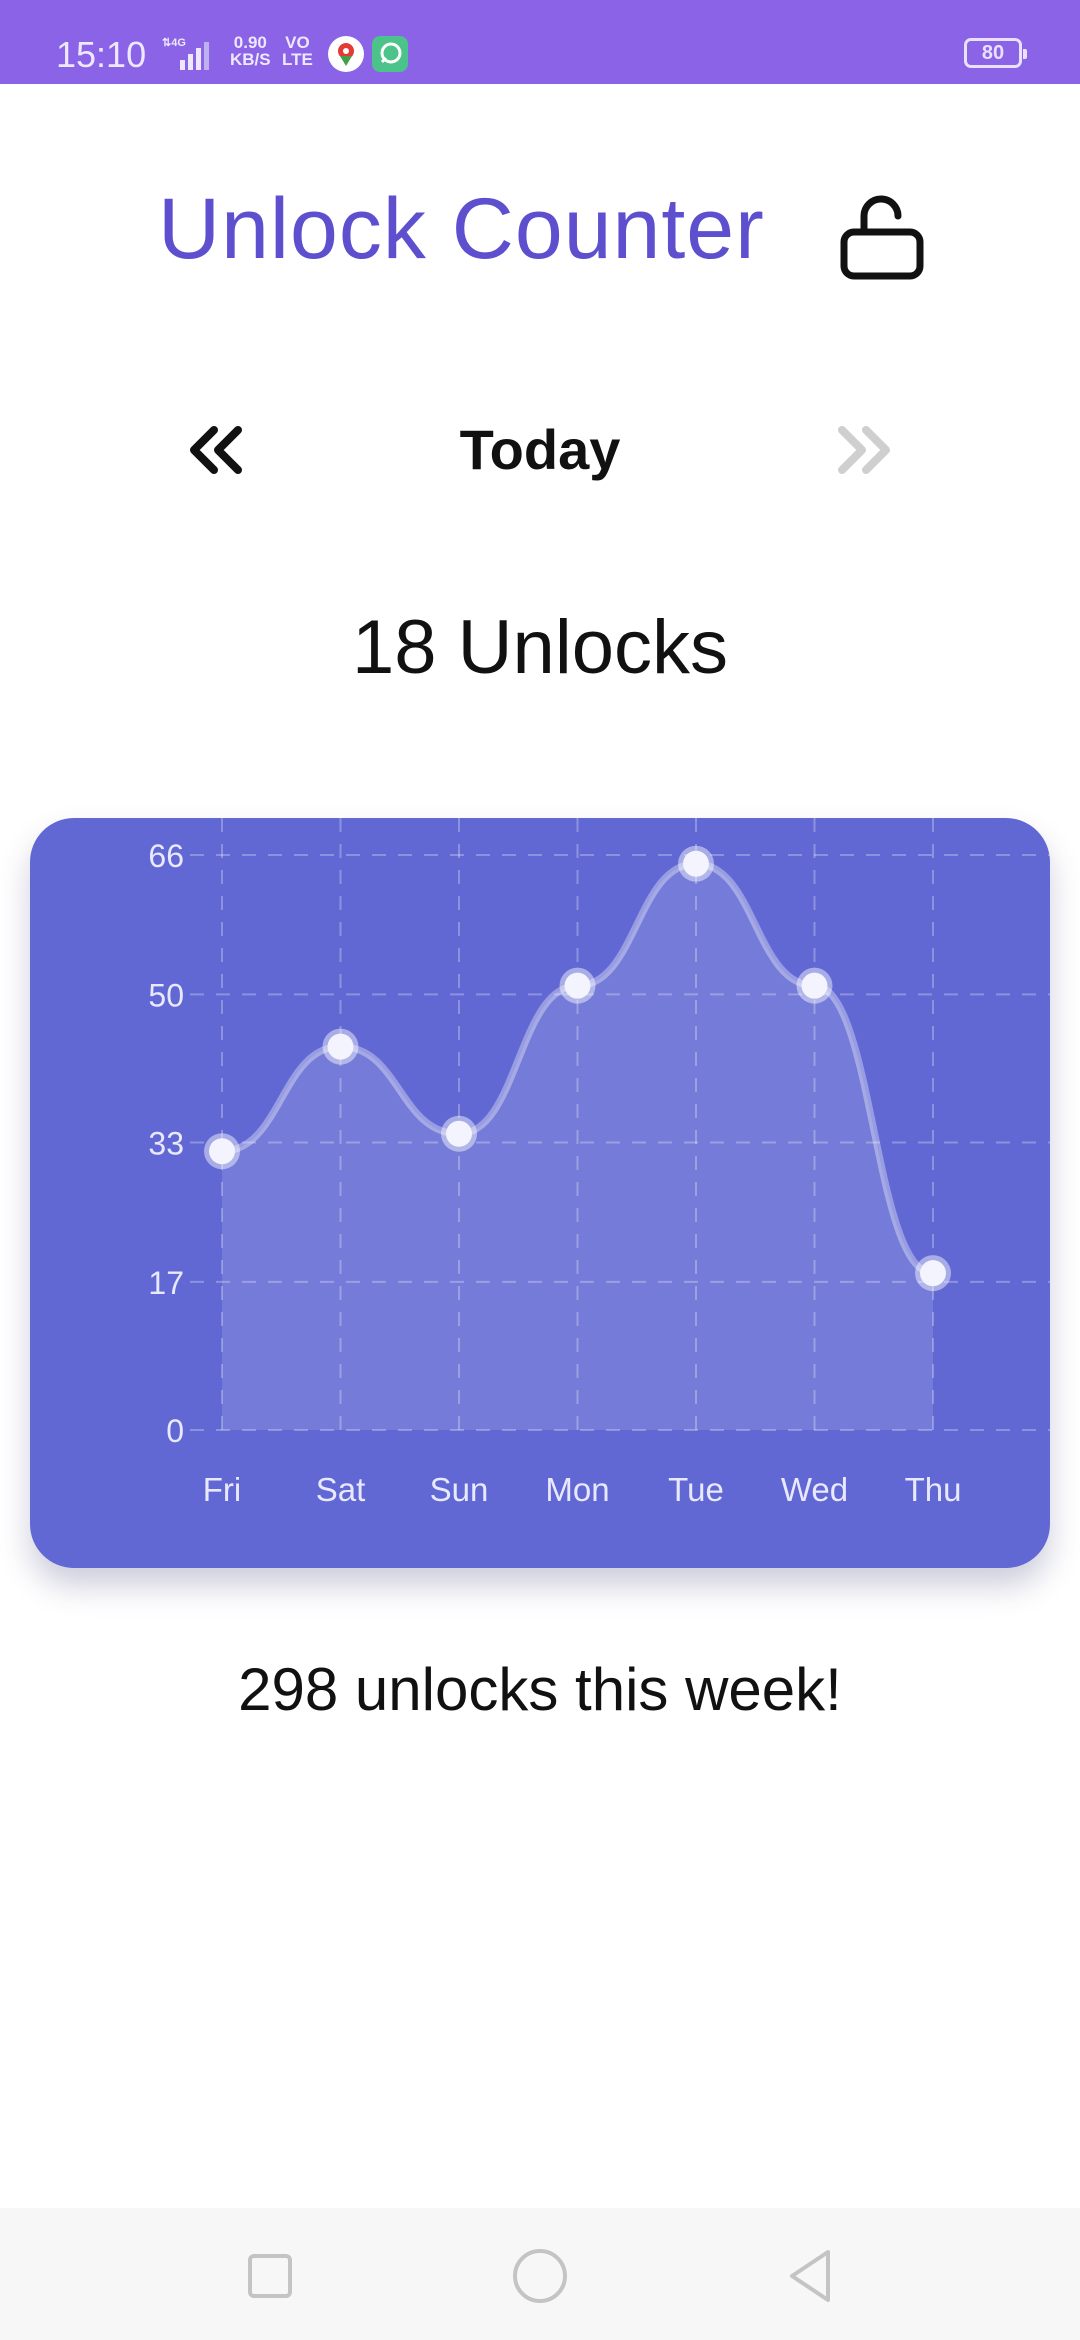 The height and width of the screenshot is (2340, 1080). Describe the element at coordinates (190, 55) in the screenshot. I see `signal-4g-icon: ⇅4G` at that location.